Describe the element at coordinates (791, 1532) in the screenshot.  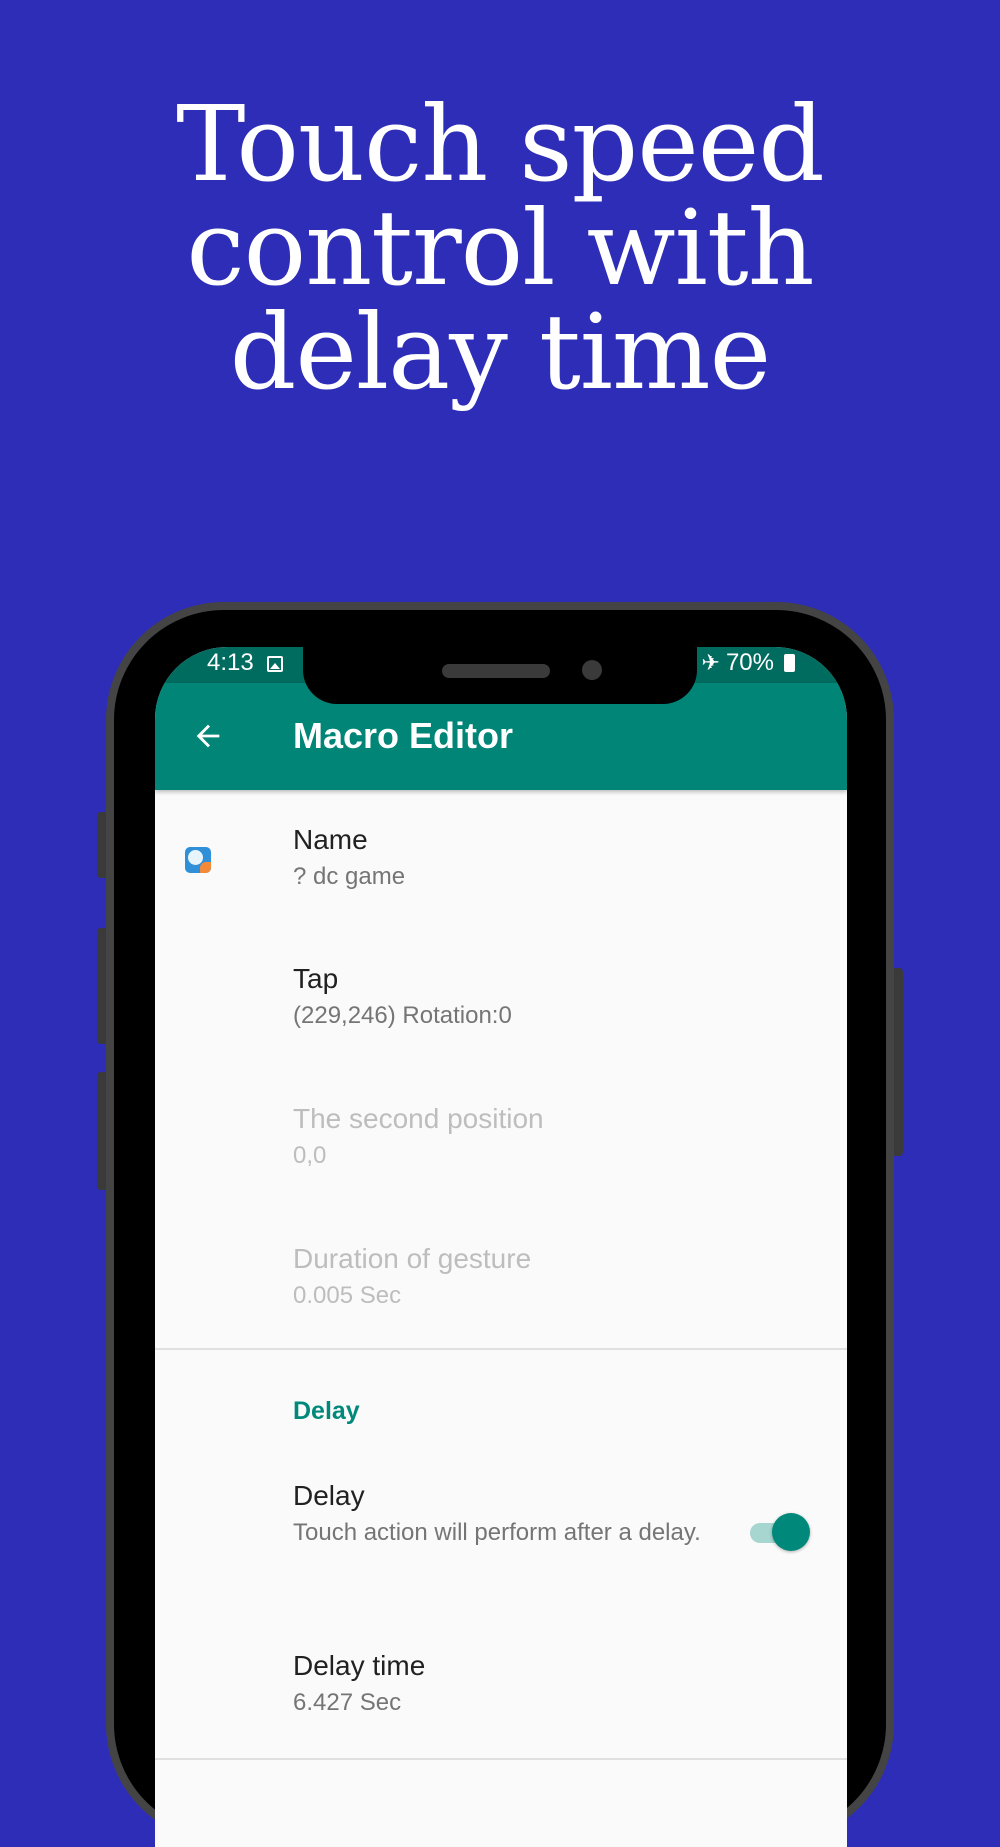
I see `delay-toggle-thumb` at that location.